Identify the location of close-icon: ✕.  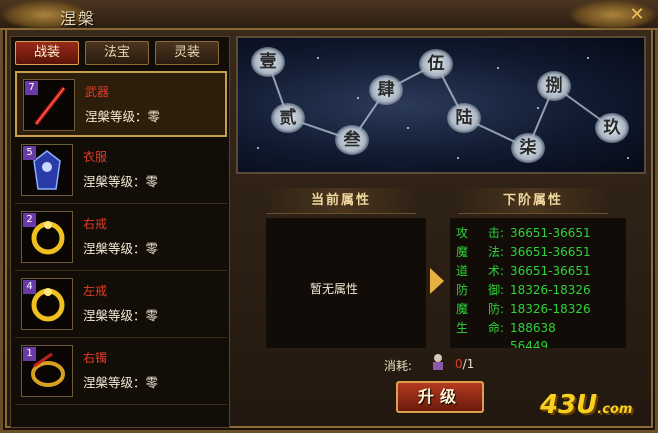
(637, 15).